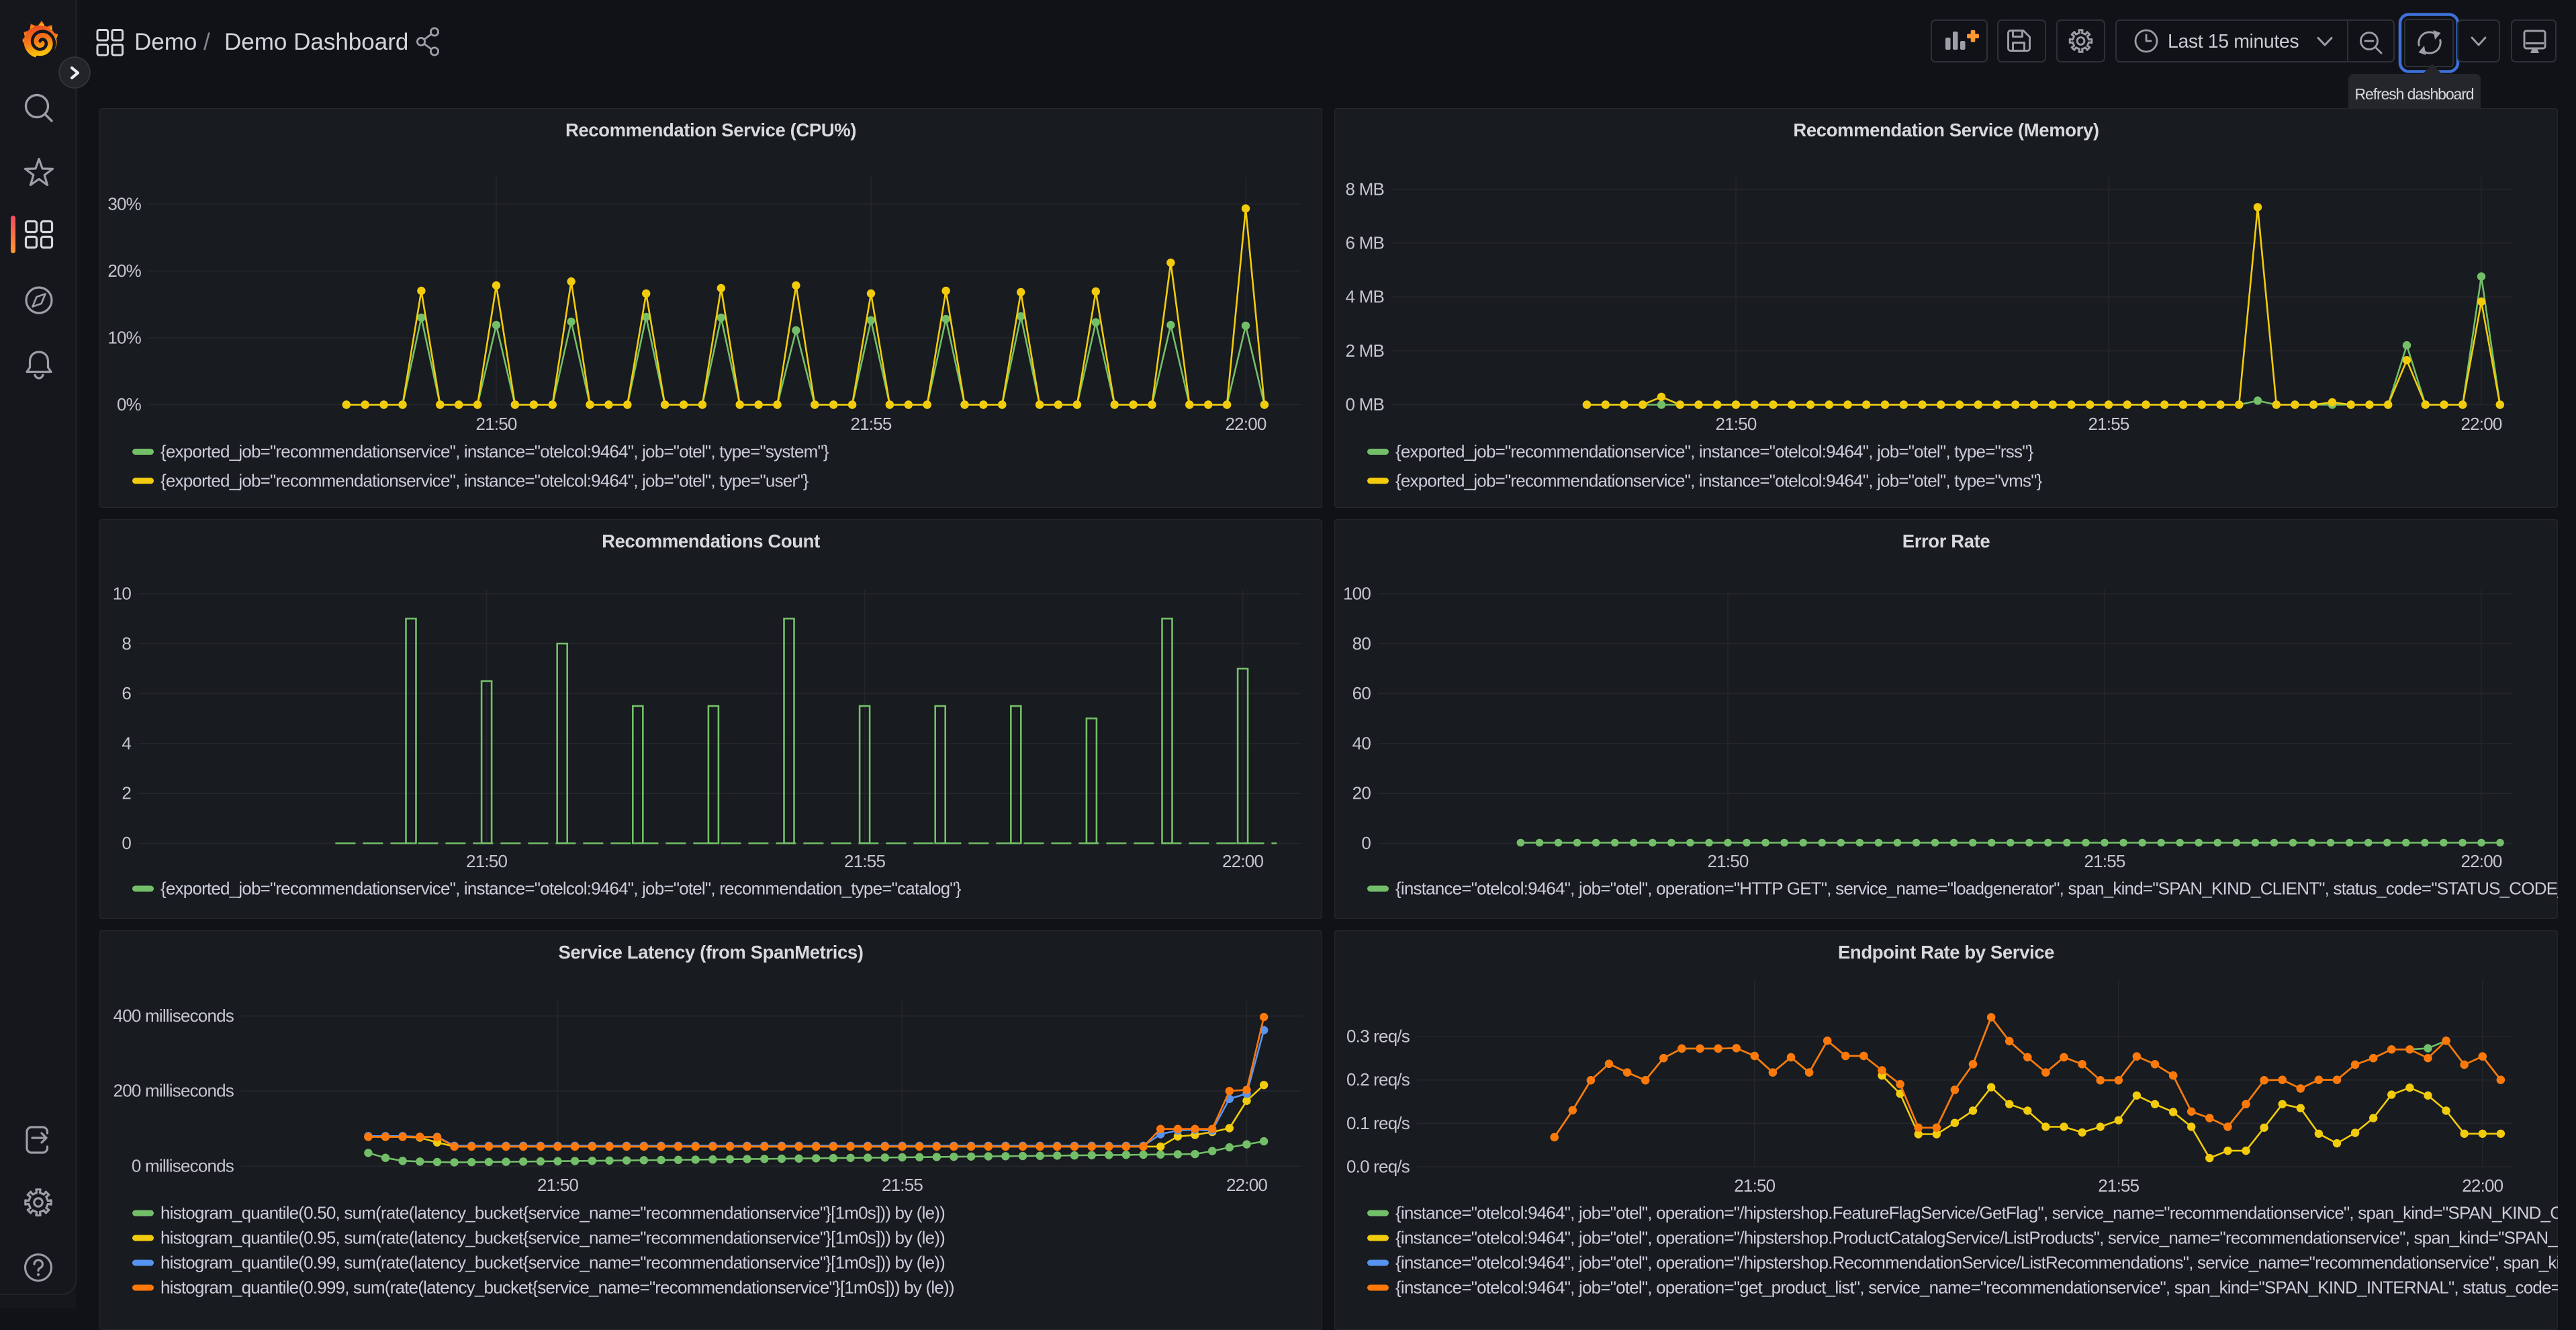 This screenshot has width=2576, height=1330. I want to click on svg-text: 20%, so click(124, 271).